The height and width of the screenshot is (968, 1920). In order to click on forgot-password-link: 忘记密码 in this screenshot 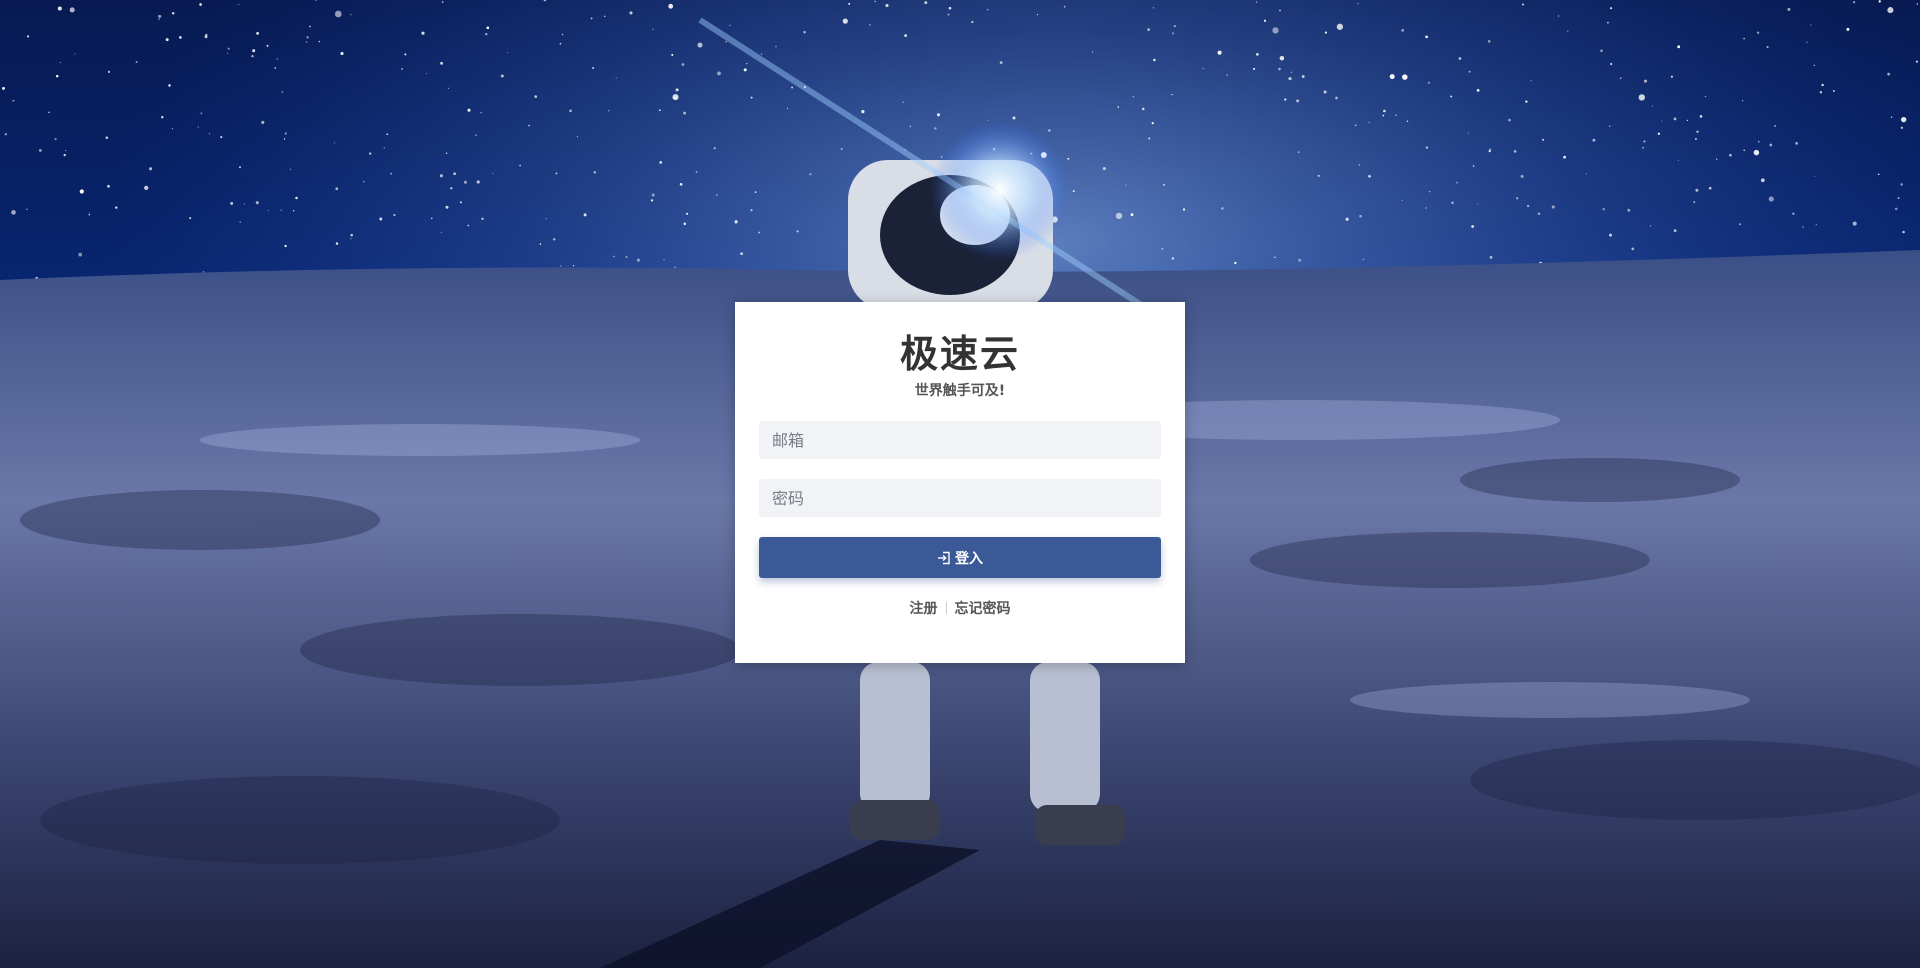, I will do `click(983, 608)`.